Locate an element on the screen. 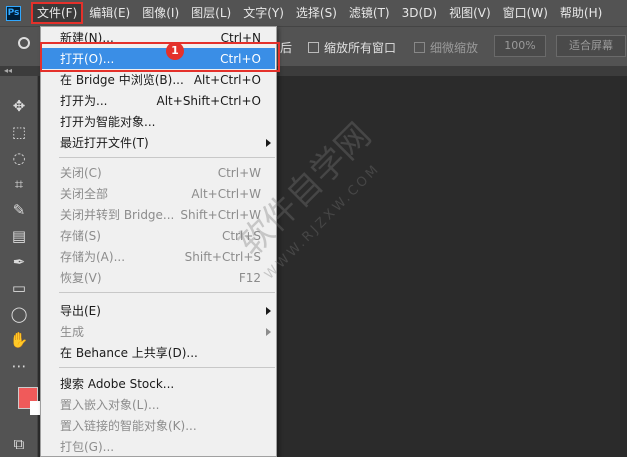 The image size is (627, 457). scrubby-zoom-label: 细微缩放 is located at coordinates (454, 48).